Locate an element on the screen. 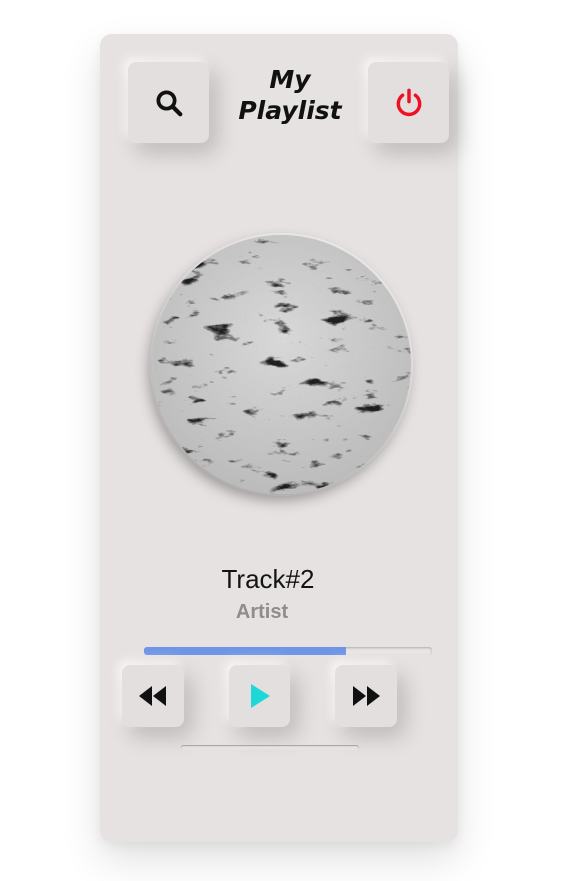  fast-forward-button is located at coordinates (366, 696).